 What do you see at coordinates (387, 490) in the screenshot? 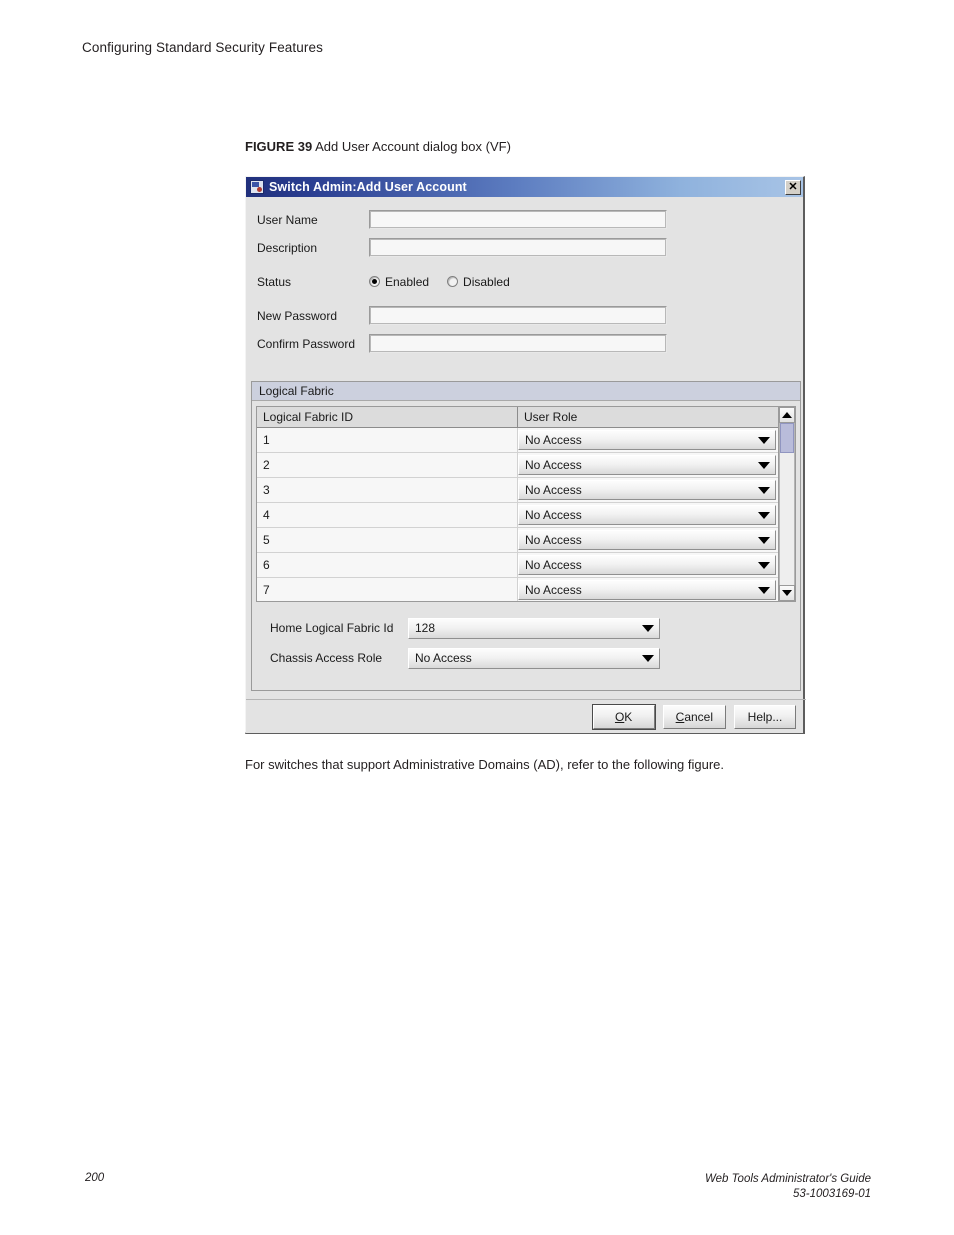
I see `cell-logical-fabric-id: 3` at bounding box center [387, 490].